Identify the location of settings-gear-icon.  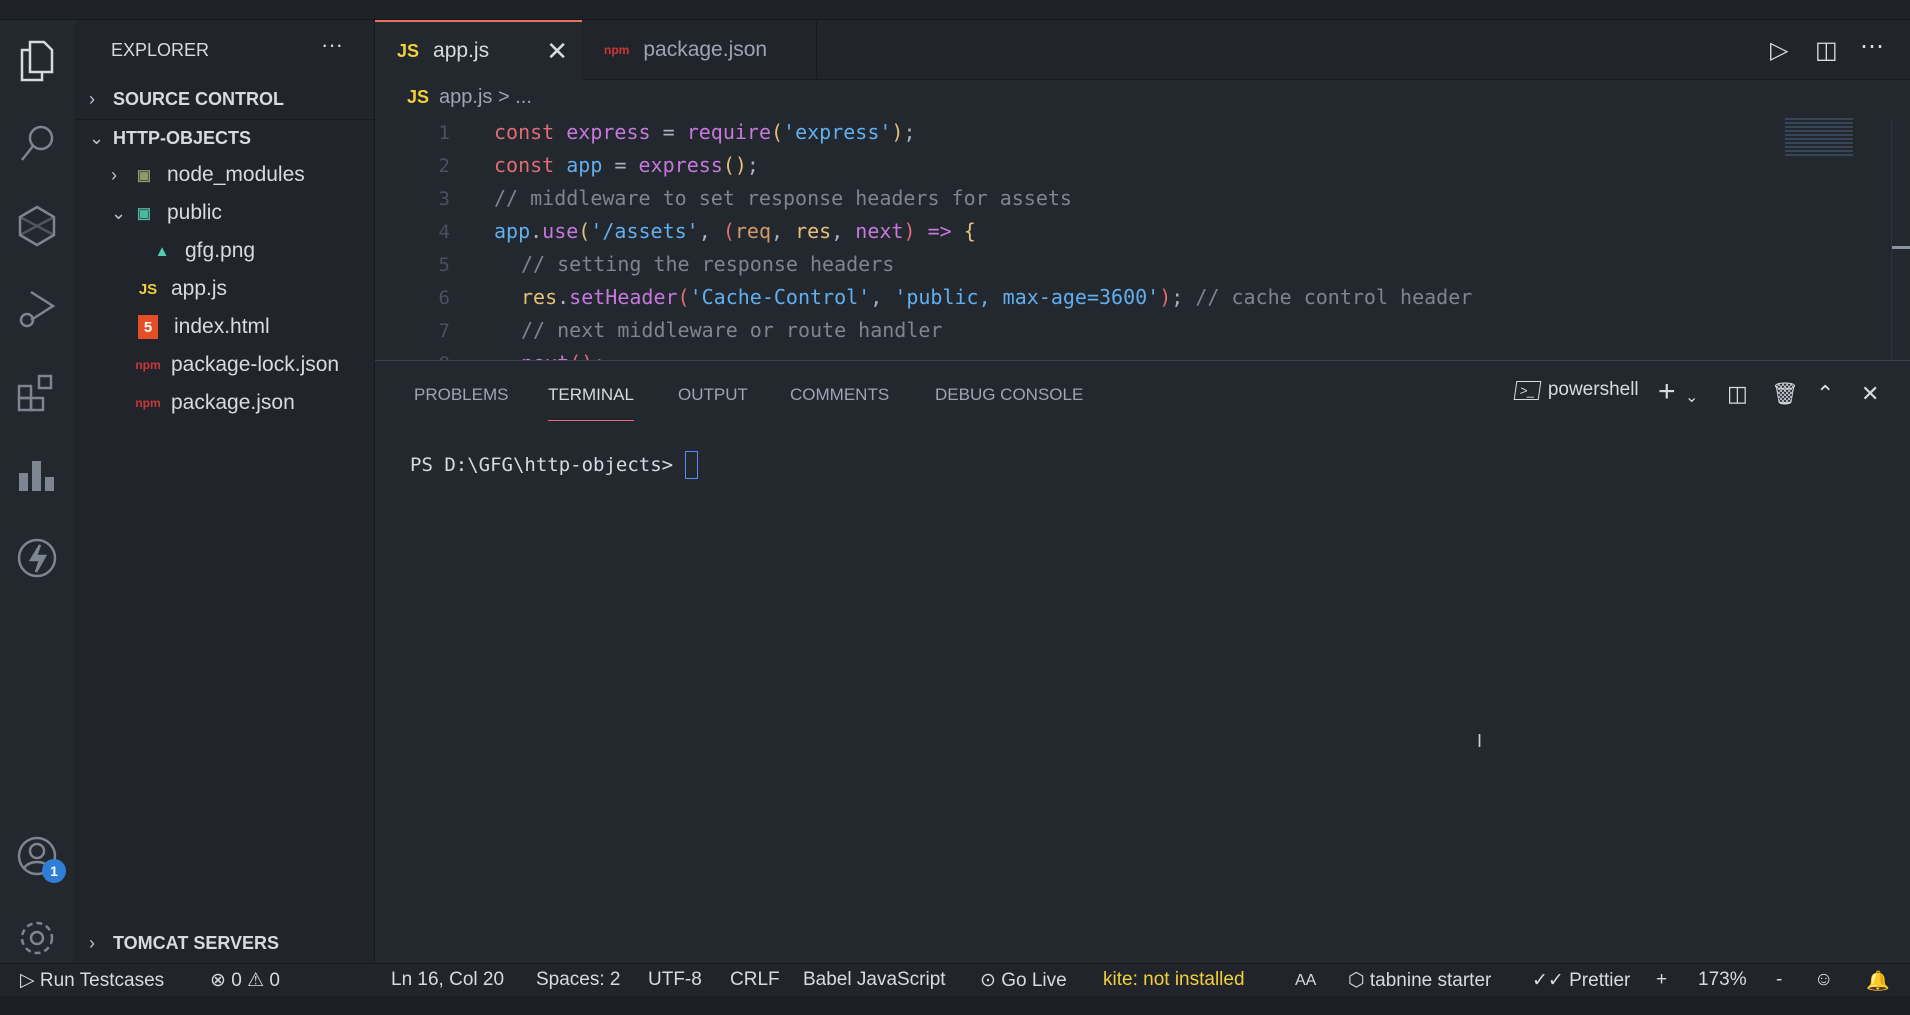
(37, 938).